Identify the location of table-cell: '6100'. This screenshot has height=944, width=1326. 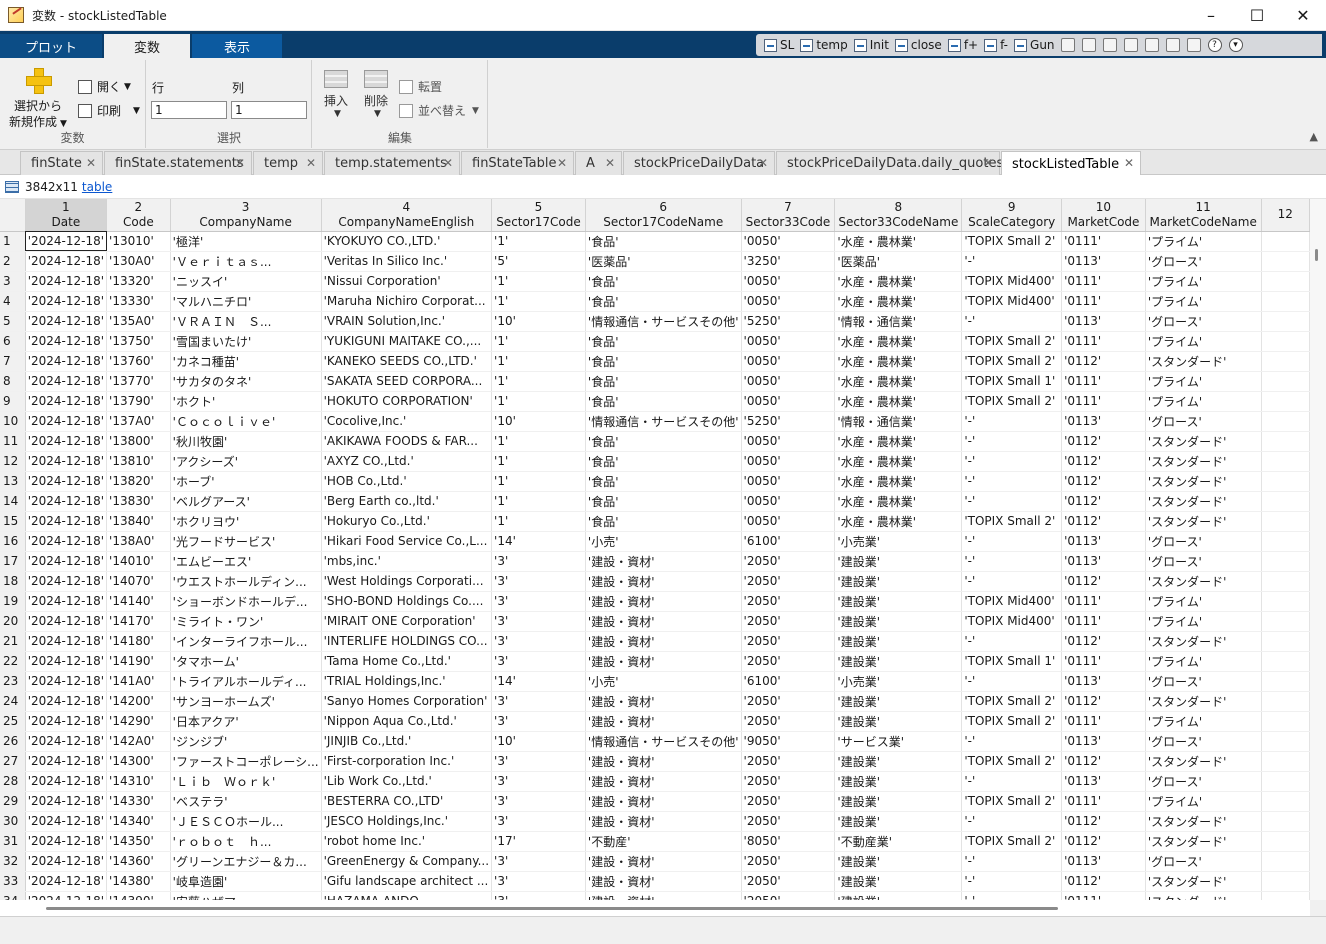
(788, 681).